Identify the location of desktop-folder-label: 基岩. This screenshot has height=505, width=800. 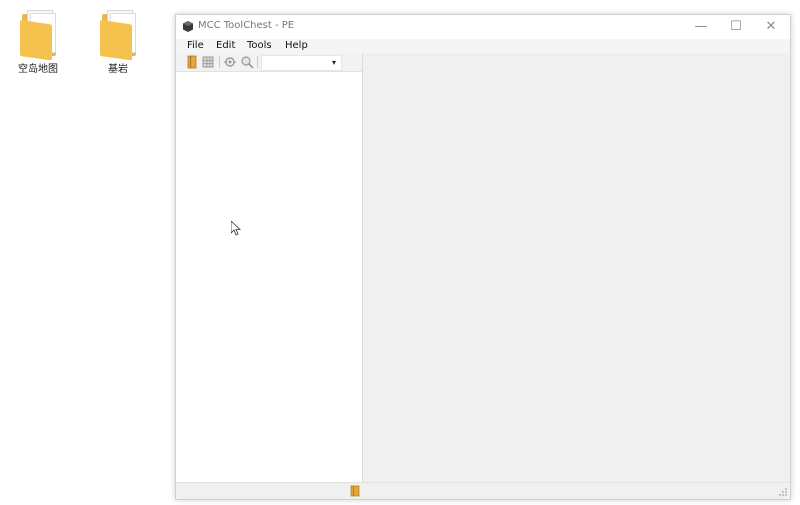
(118, 69).